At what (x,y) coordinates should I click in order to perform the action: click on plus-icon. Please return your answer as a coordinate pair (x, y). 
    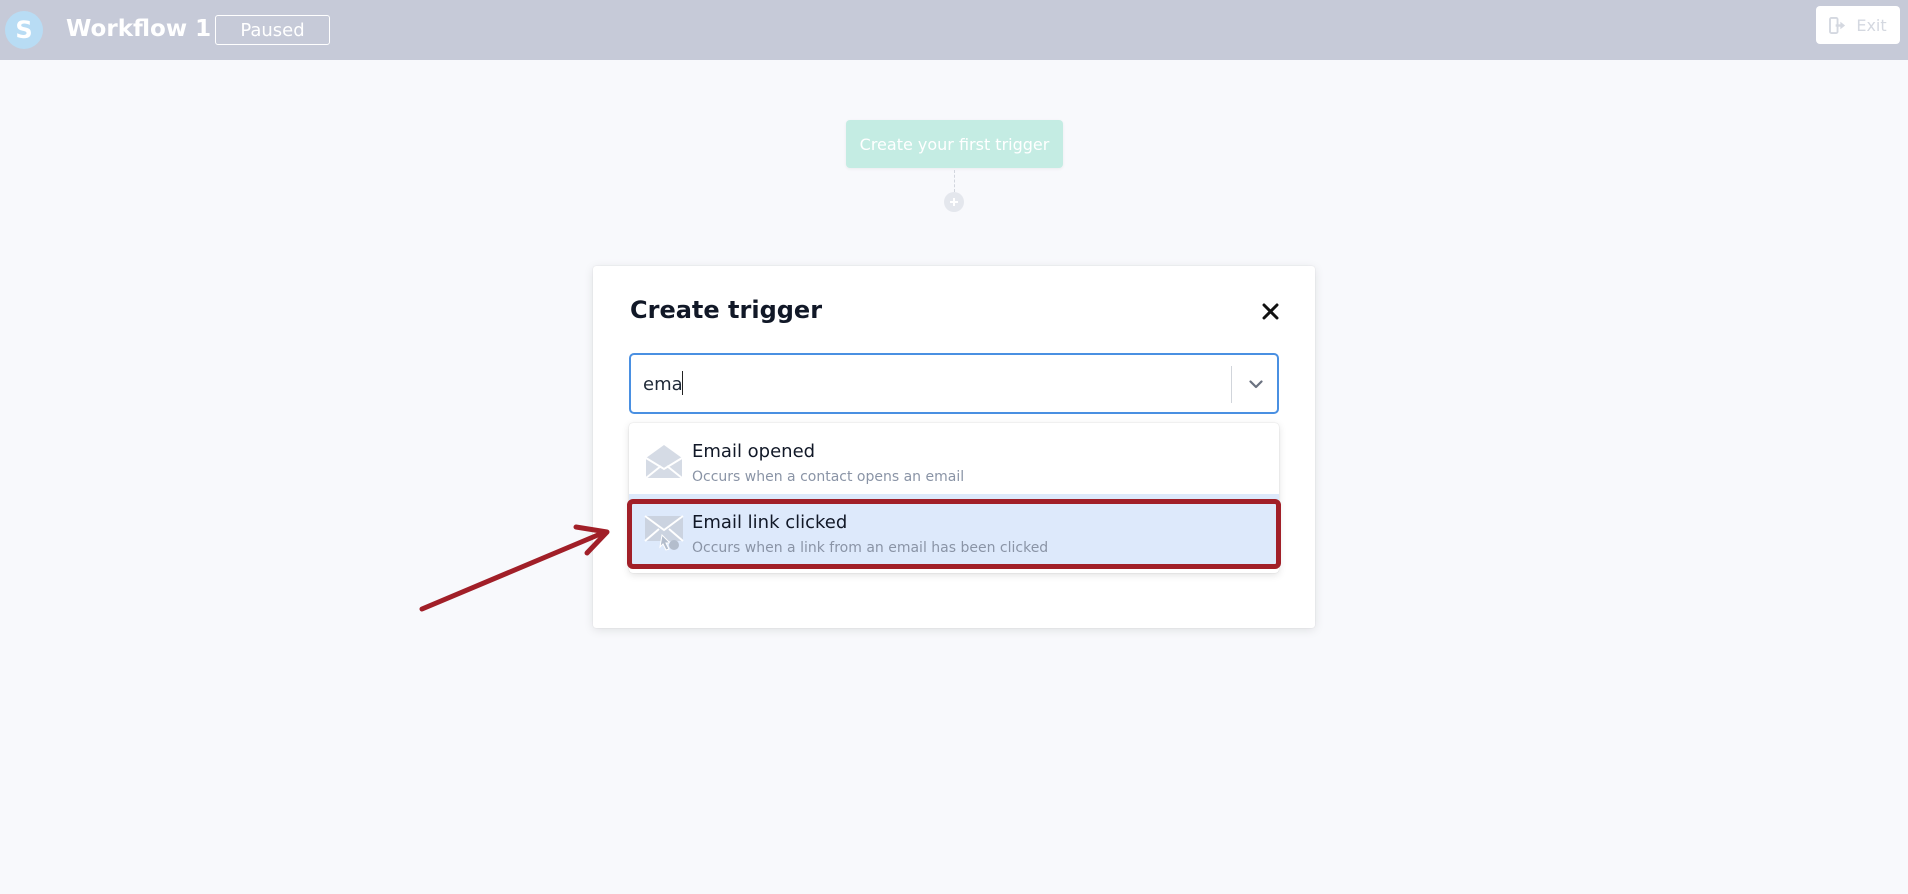
    Looking at the image, I should click on (954, 202).